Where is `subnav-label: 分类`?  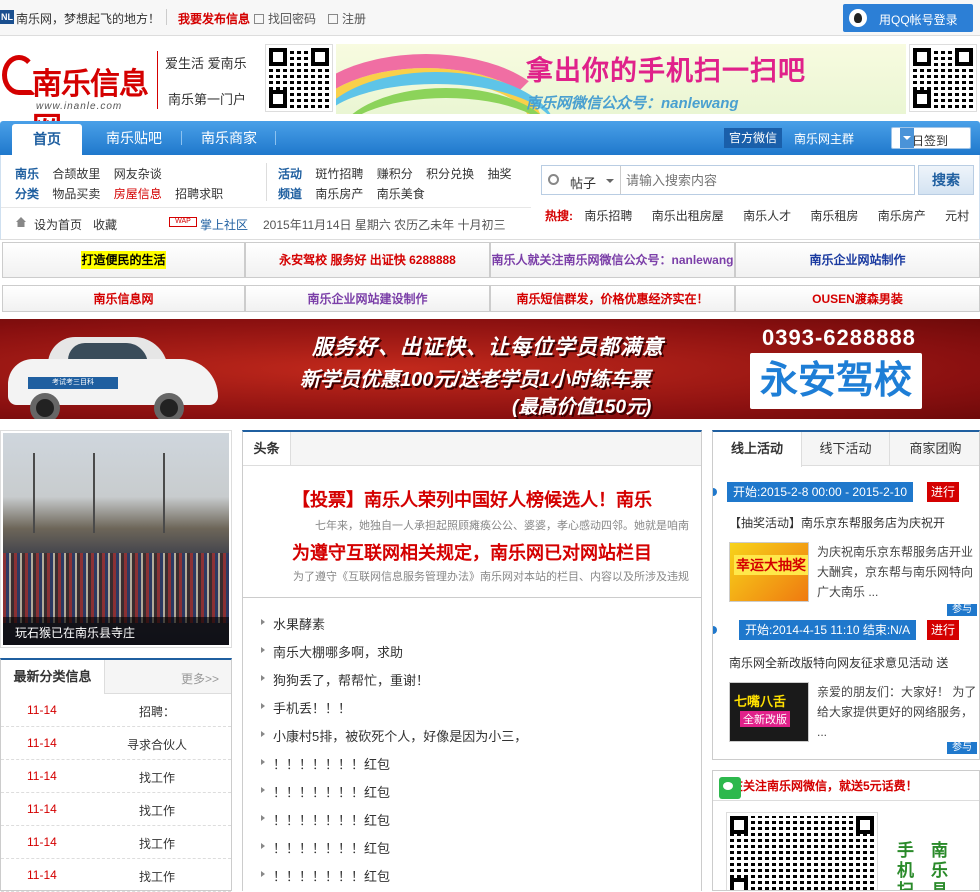
subnav-label: 分类 is located at coordinates (27, 194).